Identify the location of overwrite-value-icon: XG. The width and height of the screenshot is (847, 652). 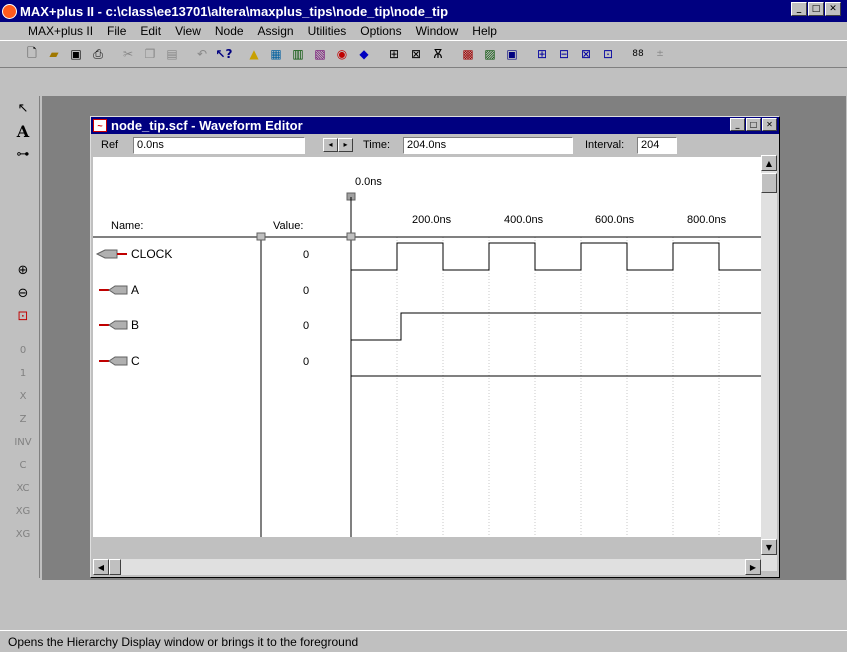
(23, 534).